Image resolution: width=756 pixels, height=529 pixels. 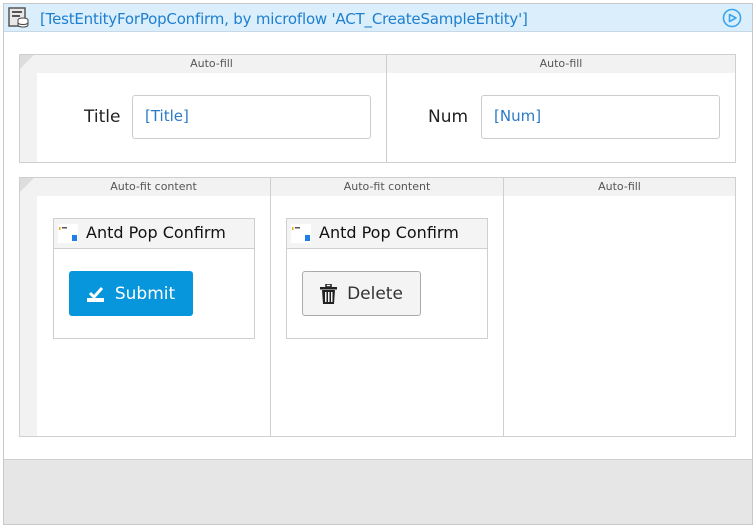 I want to click on footer-area, so click(x=378, y=491).